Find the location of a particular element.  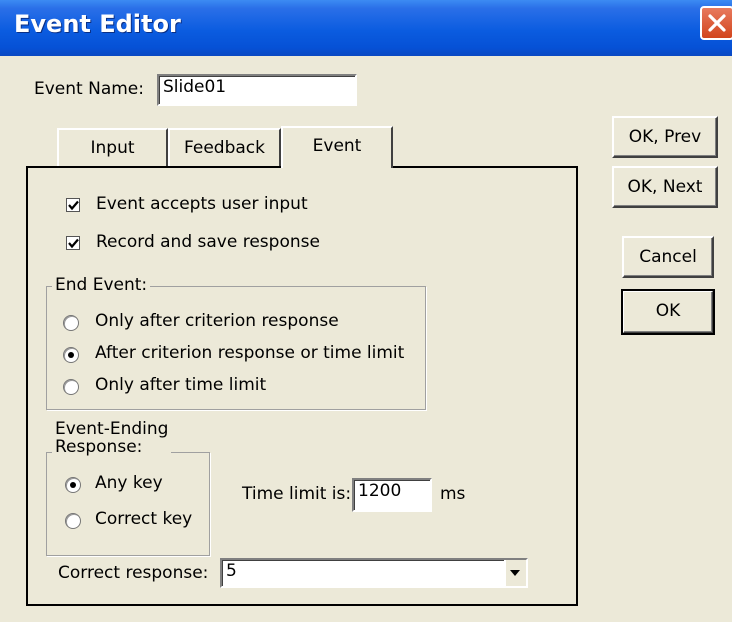

time-limit-label: Time limit is: is located at coordinates (297, 494).